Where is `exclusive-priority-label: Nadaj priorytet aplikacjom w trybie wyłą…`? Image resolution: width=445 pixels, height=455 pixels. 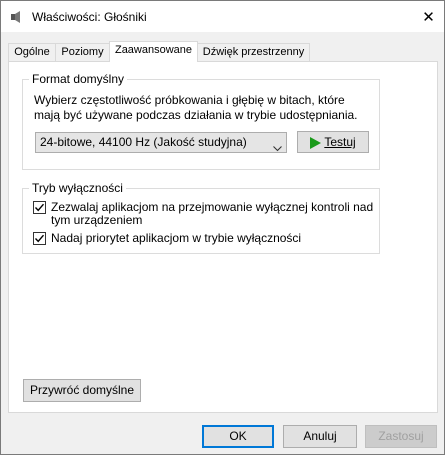
exclusive-priority-label: Nadaj priorytet aplikacjom w trybie wyłą… is located at coordinates (176, 238).